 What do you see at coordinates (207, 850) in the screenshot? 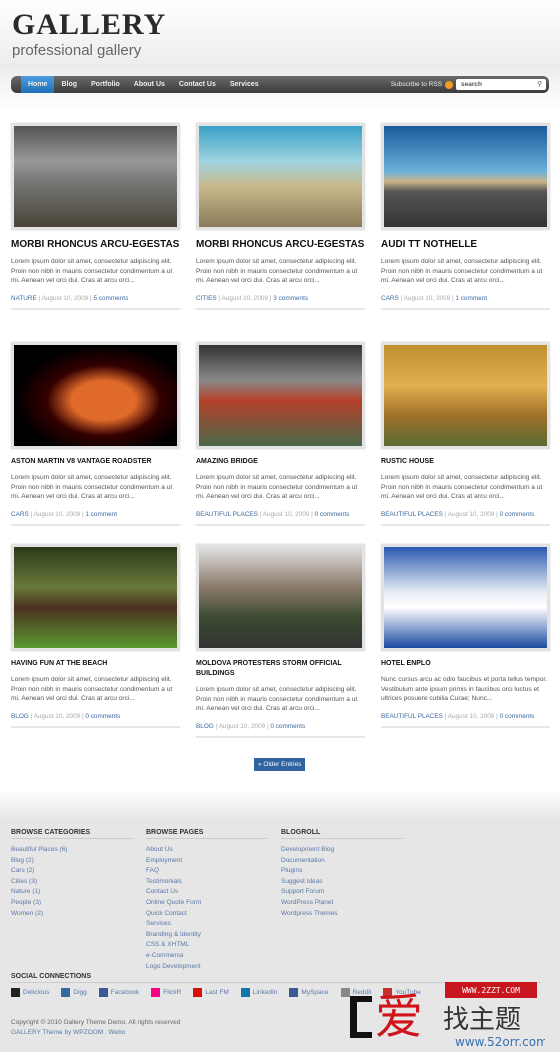
I see `pages-link: About Us` at bounding box center [207, 850].